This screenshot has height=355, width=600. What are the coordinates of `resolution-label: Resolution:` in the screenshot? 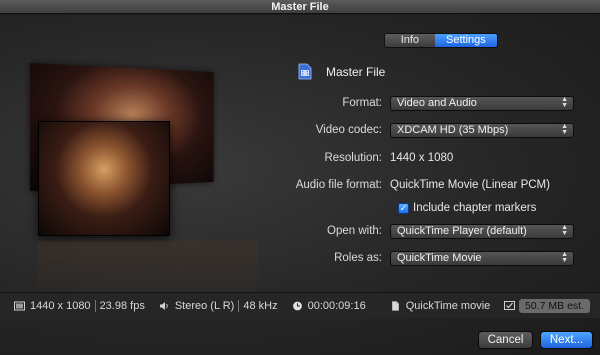 It's located at (353, 158).